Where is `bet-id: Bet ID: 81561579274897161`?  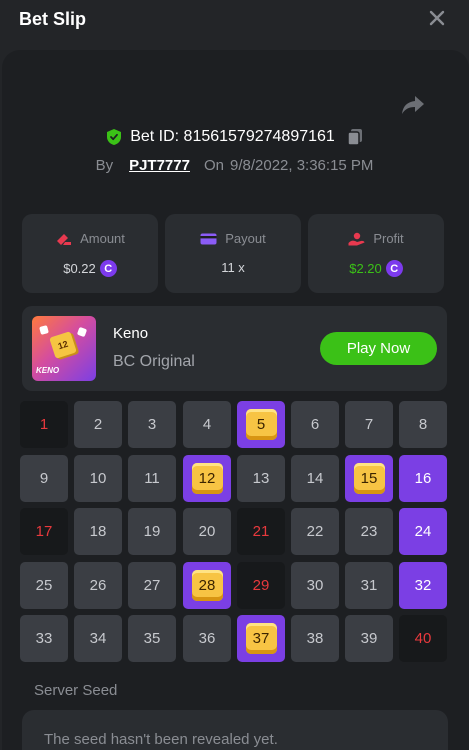 bet-id: Bet ID: 81561579274897161 is located at coordinates (232, 136).